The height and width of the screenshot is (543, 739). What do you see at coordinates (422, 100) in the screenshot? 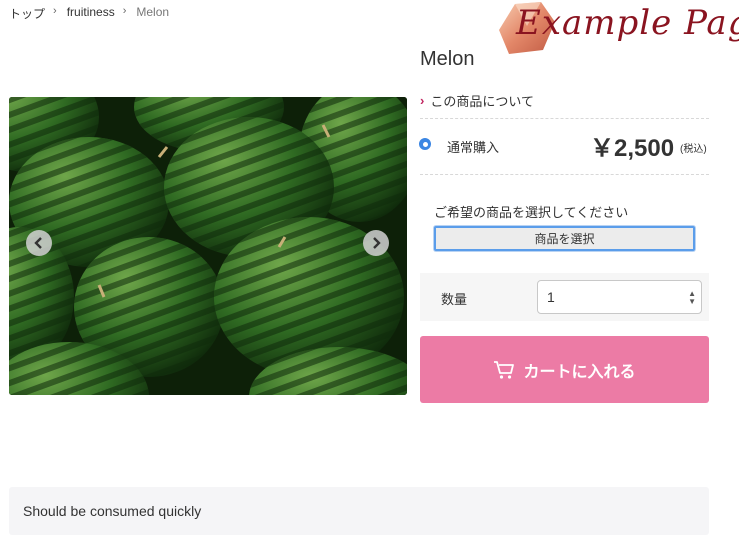
I see `chevron-right-icon: ›` at bounding box center [422, 100].